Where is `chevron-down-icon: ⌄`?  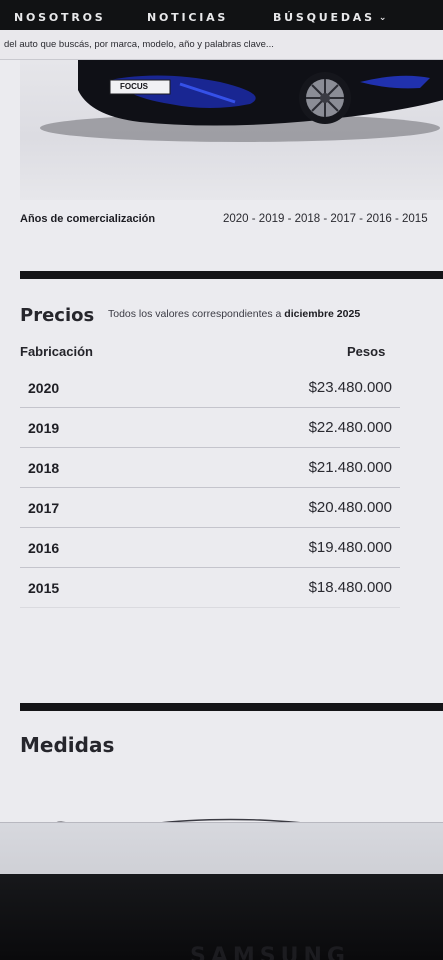 chevron-down-icon: ⌄ is located at coordinates (382, 18).